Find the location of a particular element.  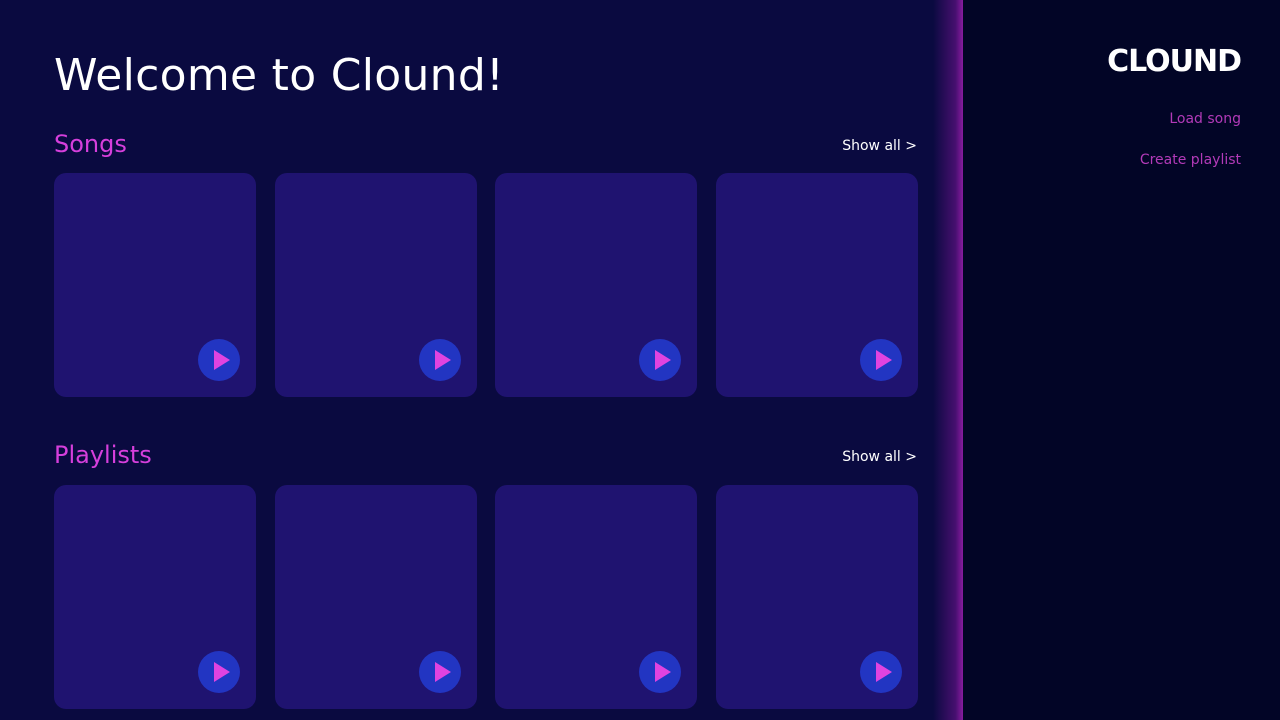

load-song-link: Load song is located at coordinates (1205, 119).